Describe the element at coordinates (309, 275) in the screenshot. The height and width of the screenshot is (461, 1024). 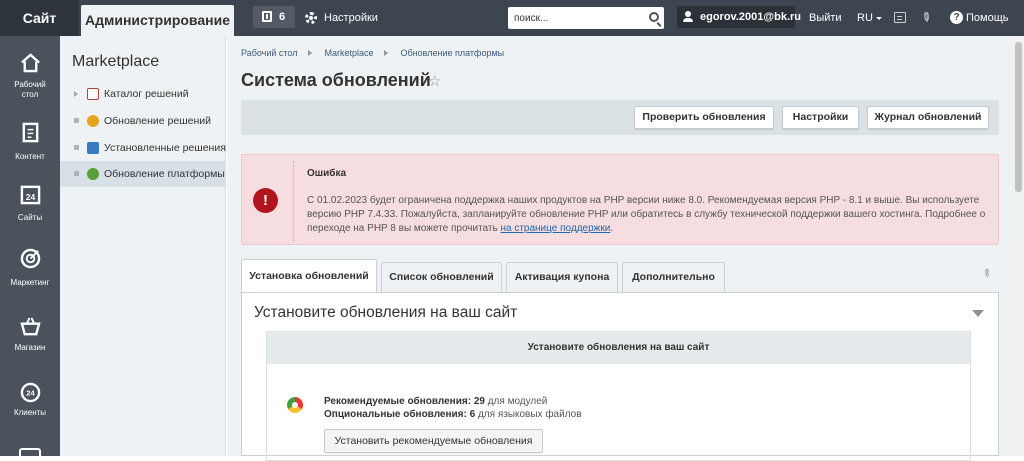
I see `tab-install-updates: Установка обновлений` at that location.